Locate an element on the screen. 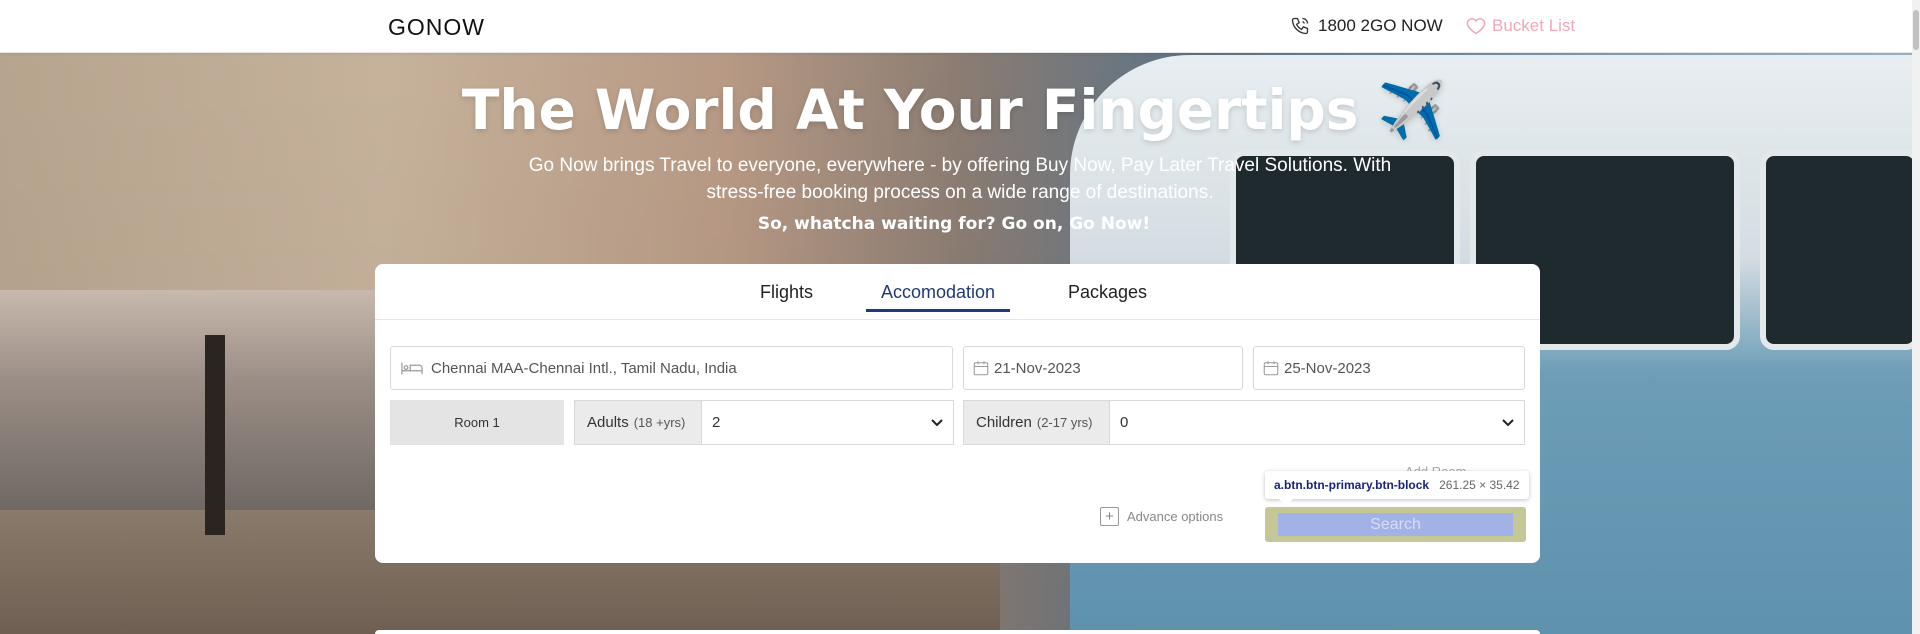 This screenshot has width=1920, height=634. search-tabs: Flights Accomodation Packages is located at coordinates (957, 292).